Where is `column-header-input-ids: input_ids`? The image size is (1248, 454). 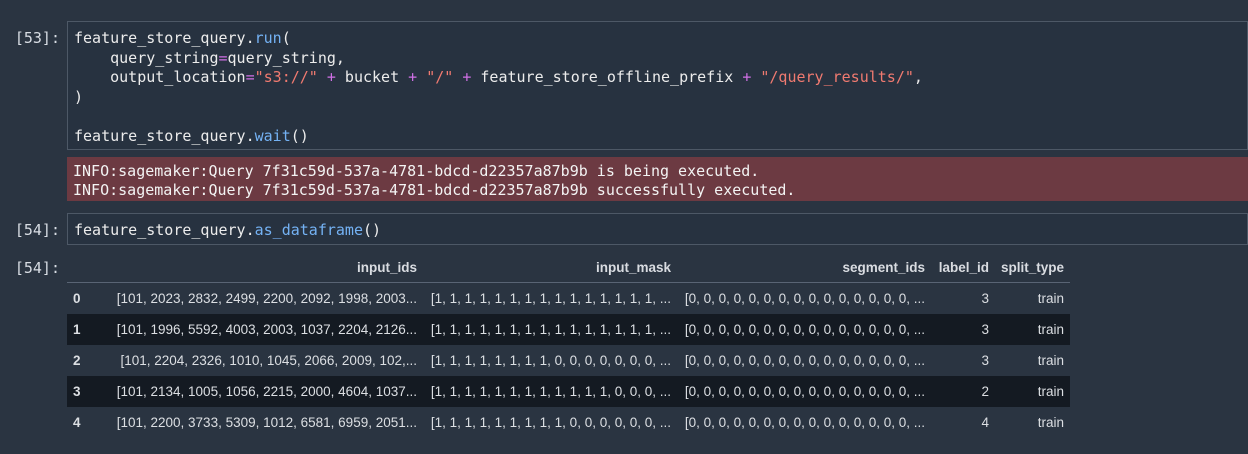 column-header-input-ids: input_ids is located at coordinates (259, 268).